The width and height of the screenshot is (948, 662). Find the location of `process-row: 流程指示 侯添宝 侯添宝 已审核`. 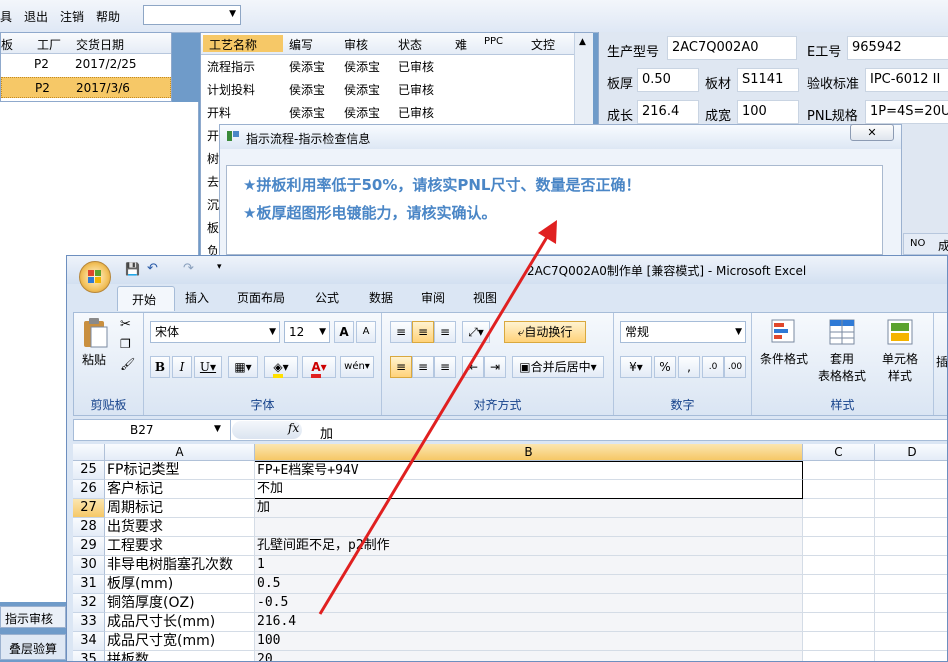

process-row: 流程指示 侯添宝 侯添宝 已审核 is located at coordinates (387, 66).